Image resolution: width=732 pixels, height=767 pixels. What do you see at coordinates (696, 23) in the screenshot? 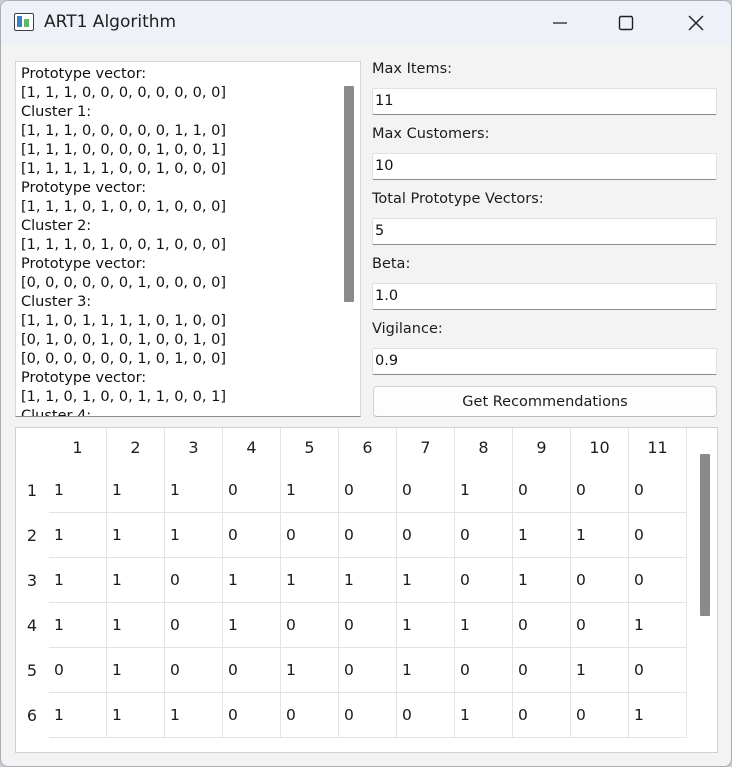
I see `close-button` at bounding box center [696, 23].